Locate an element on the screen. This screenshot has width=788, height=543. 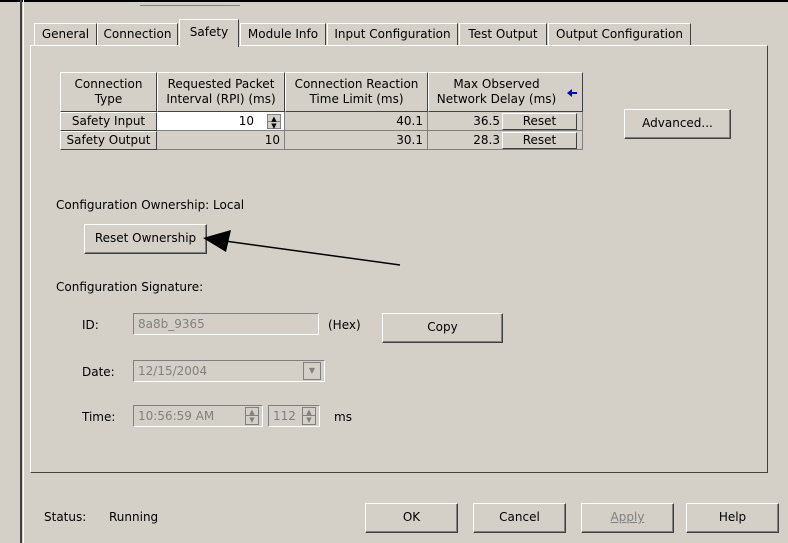
tab-safety: Safety is located at coordinates (209, 33).